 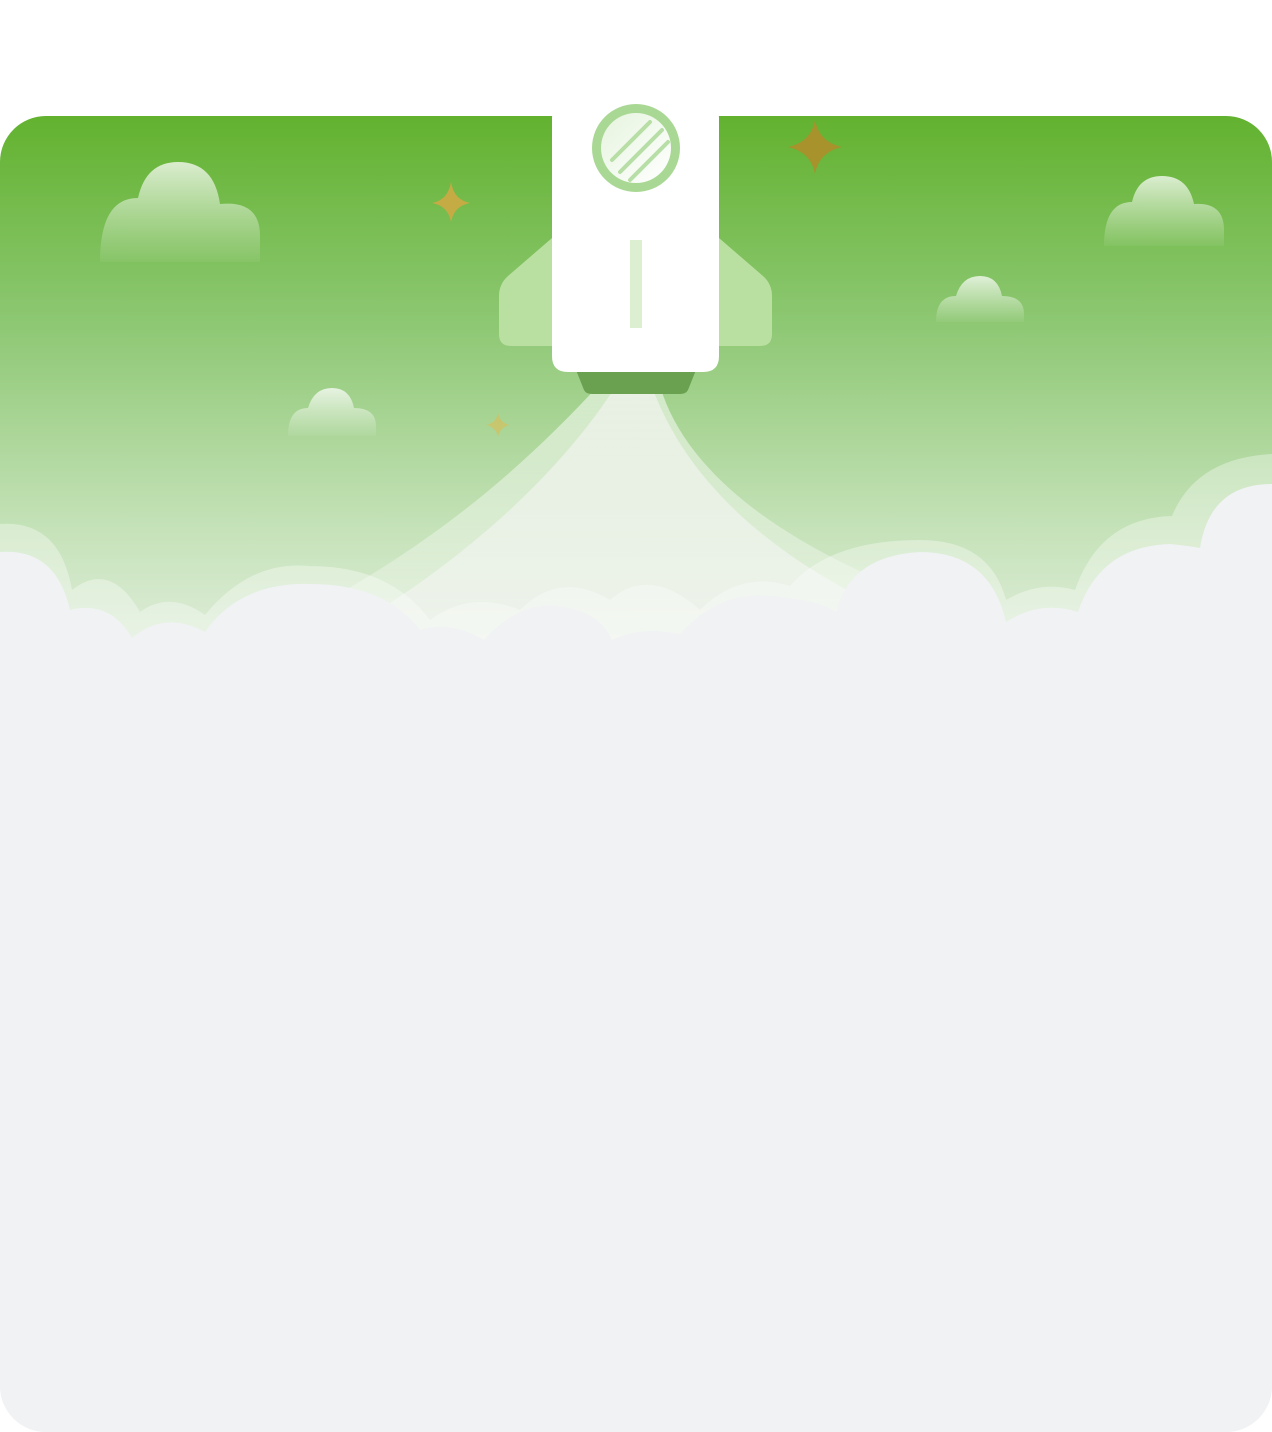 What do you see at coordinates (636, 284) in the screenshot?
I see `rocket-stripe` at bounding box center [636, 284].